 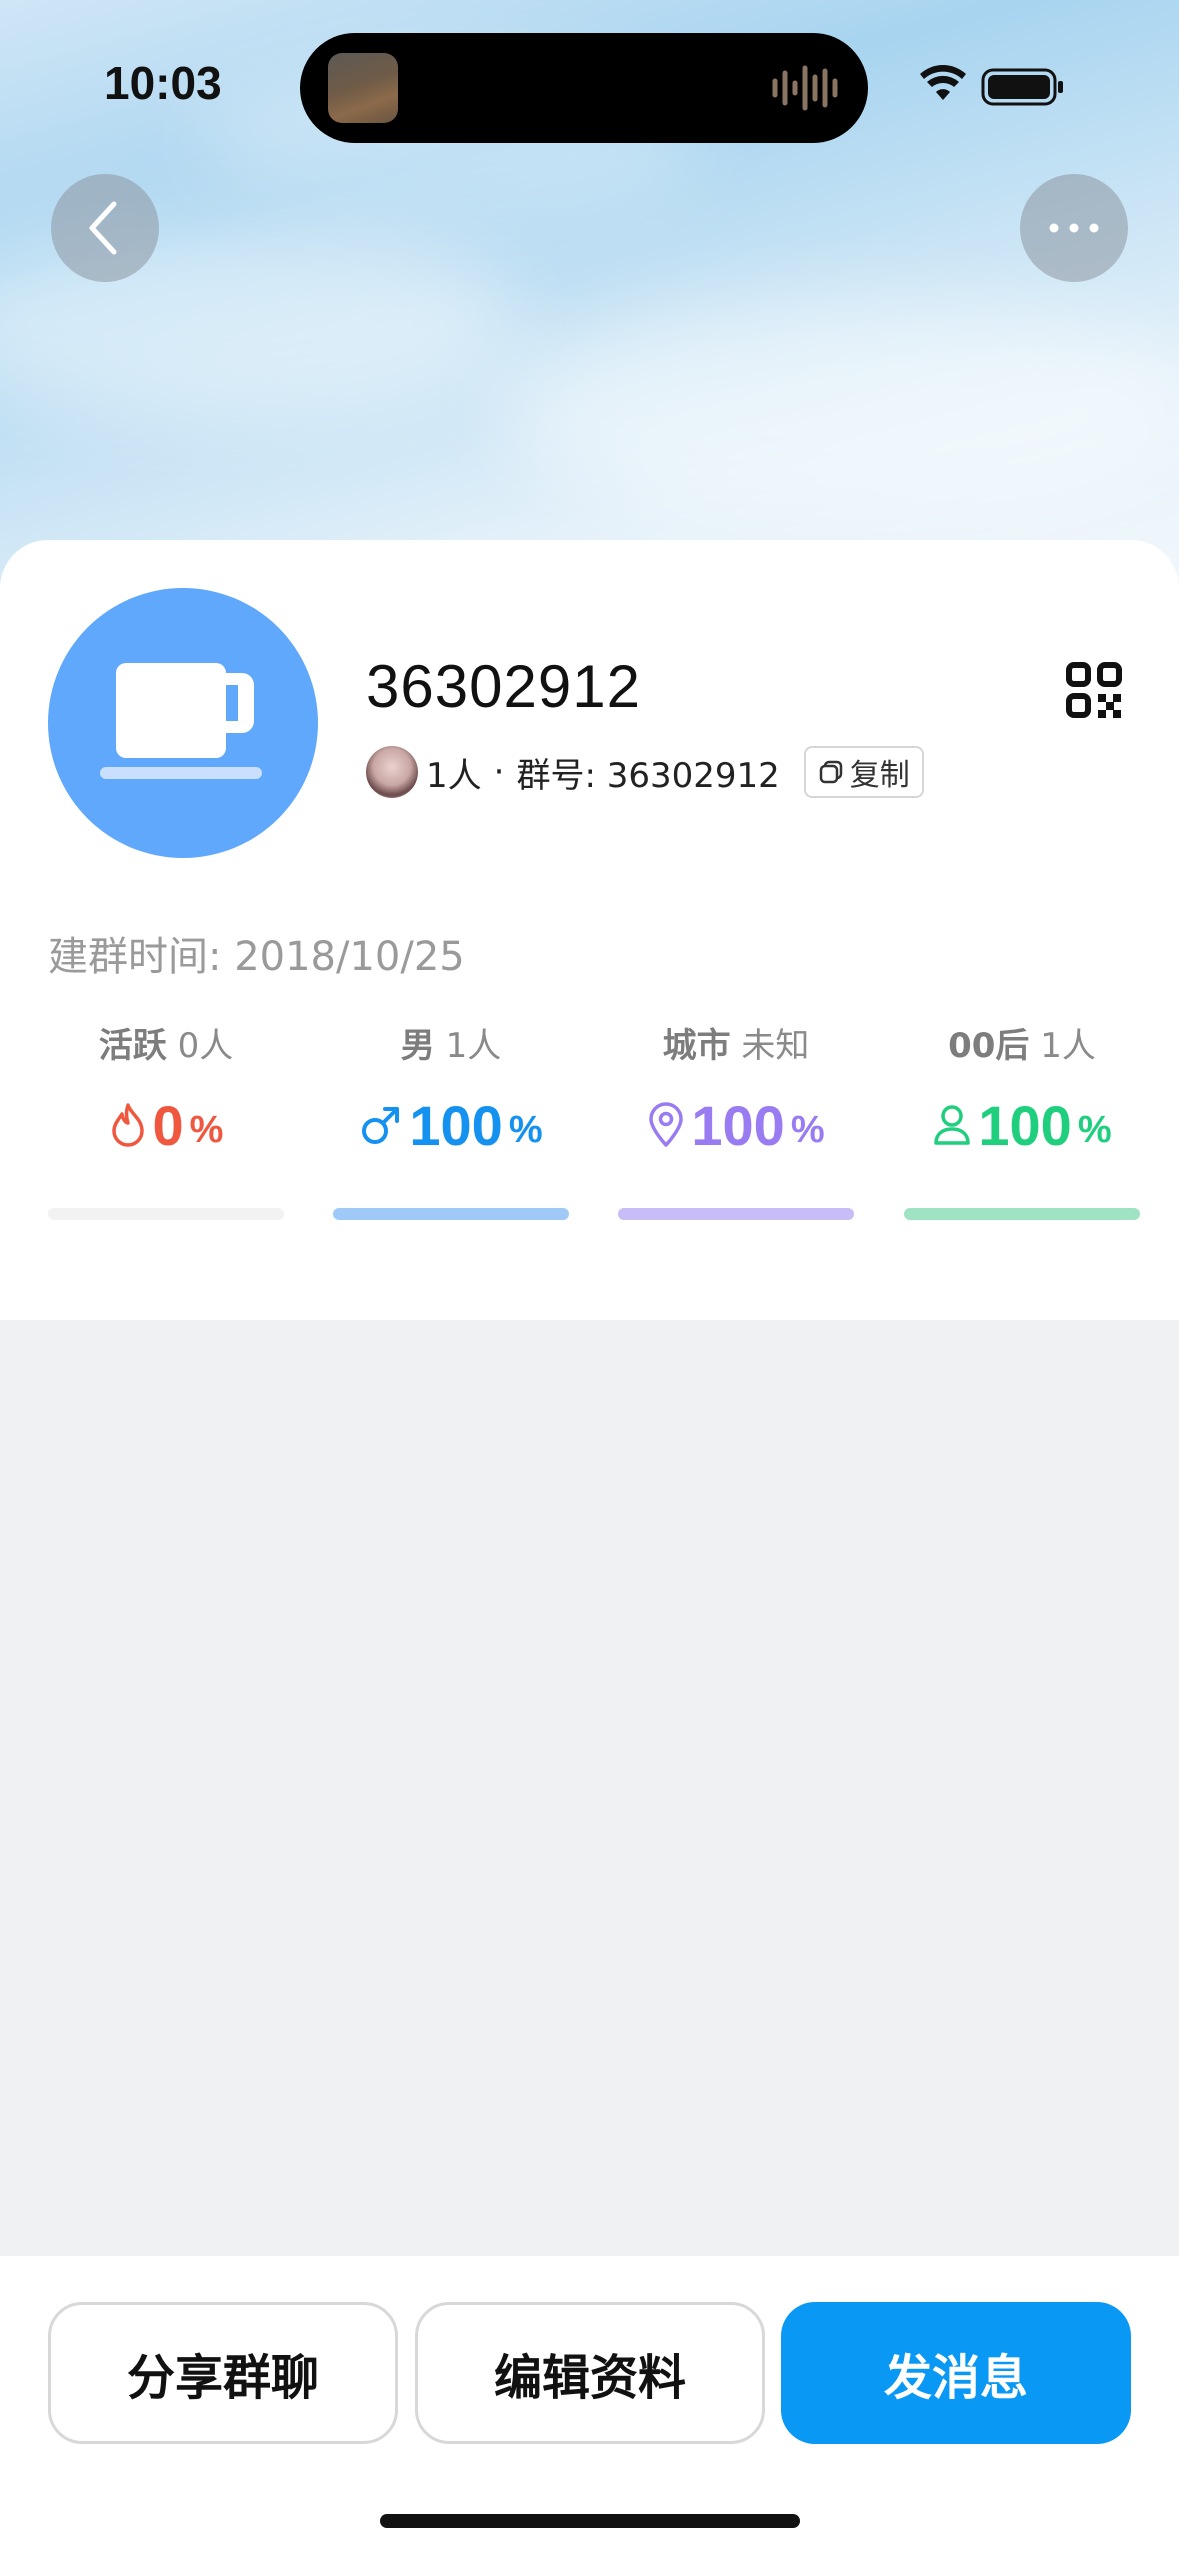 I want to click on edit-profile-button: 编辑资料, so click(x=590, y=2373).